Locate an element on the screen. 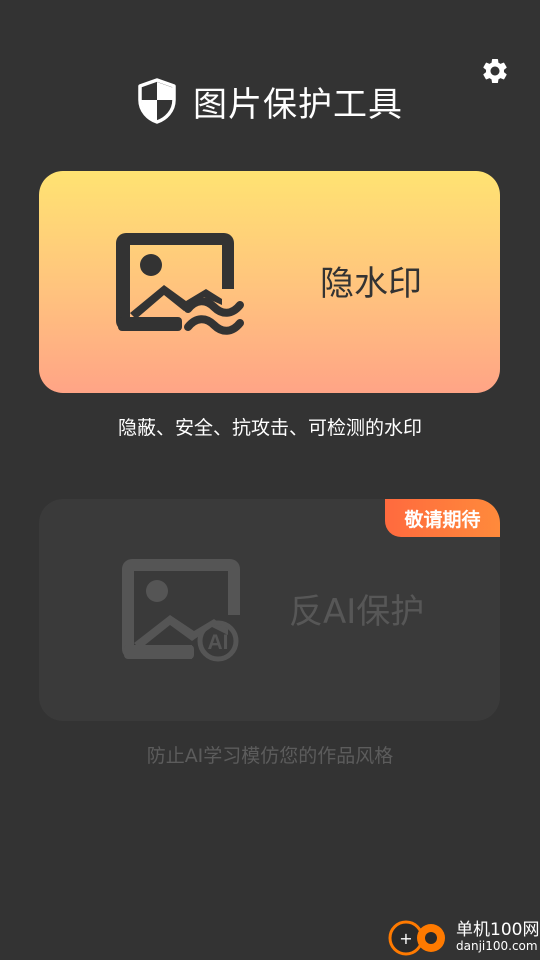 The height and width of the screenshot is (960, 540). site-logo: + 单机100网 danji100.com is located at coordinates (463, 937).